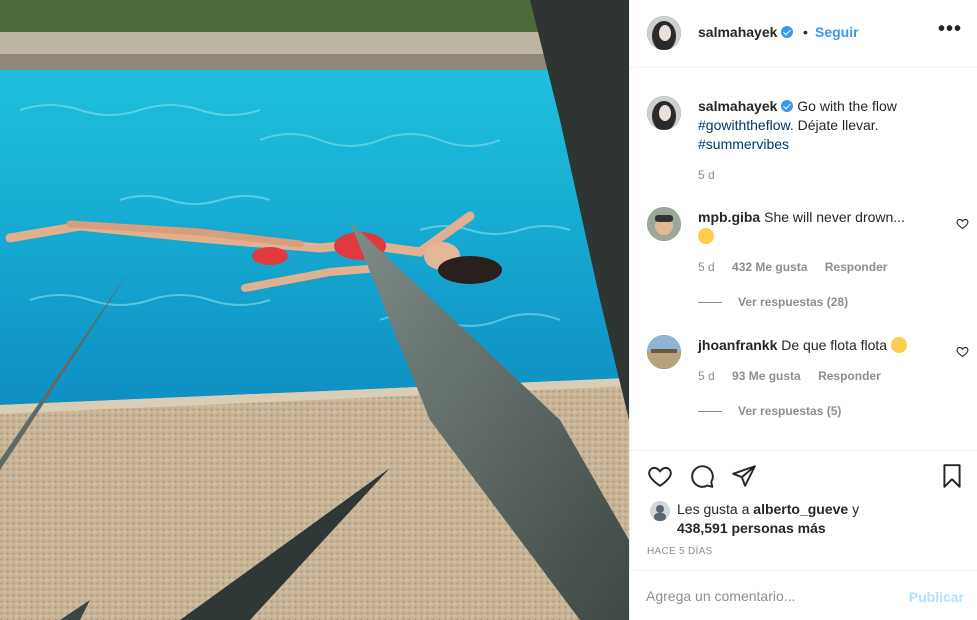 This screenshot has width=977, height=620. I want to click on comment-input, so click(771, 596).